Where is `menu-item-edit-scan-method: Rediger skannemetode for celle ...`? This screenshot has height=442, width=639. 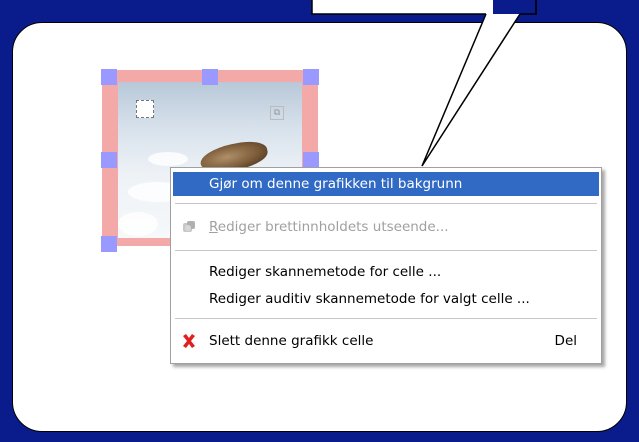 menu-item-edit-scan-method: Rediger skannemetode for celle ... is located at coordinates (386, 272).